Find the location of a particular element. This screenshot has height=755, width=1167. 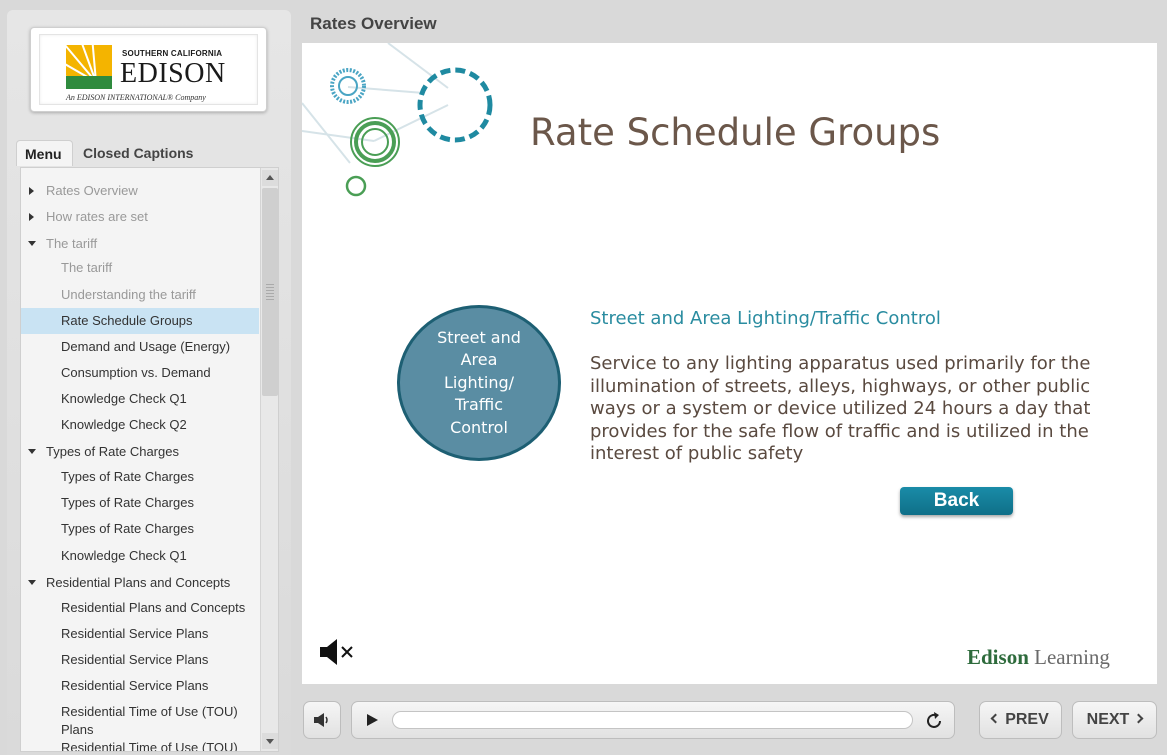

speaker-icon is located at coordinates (321, 720).